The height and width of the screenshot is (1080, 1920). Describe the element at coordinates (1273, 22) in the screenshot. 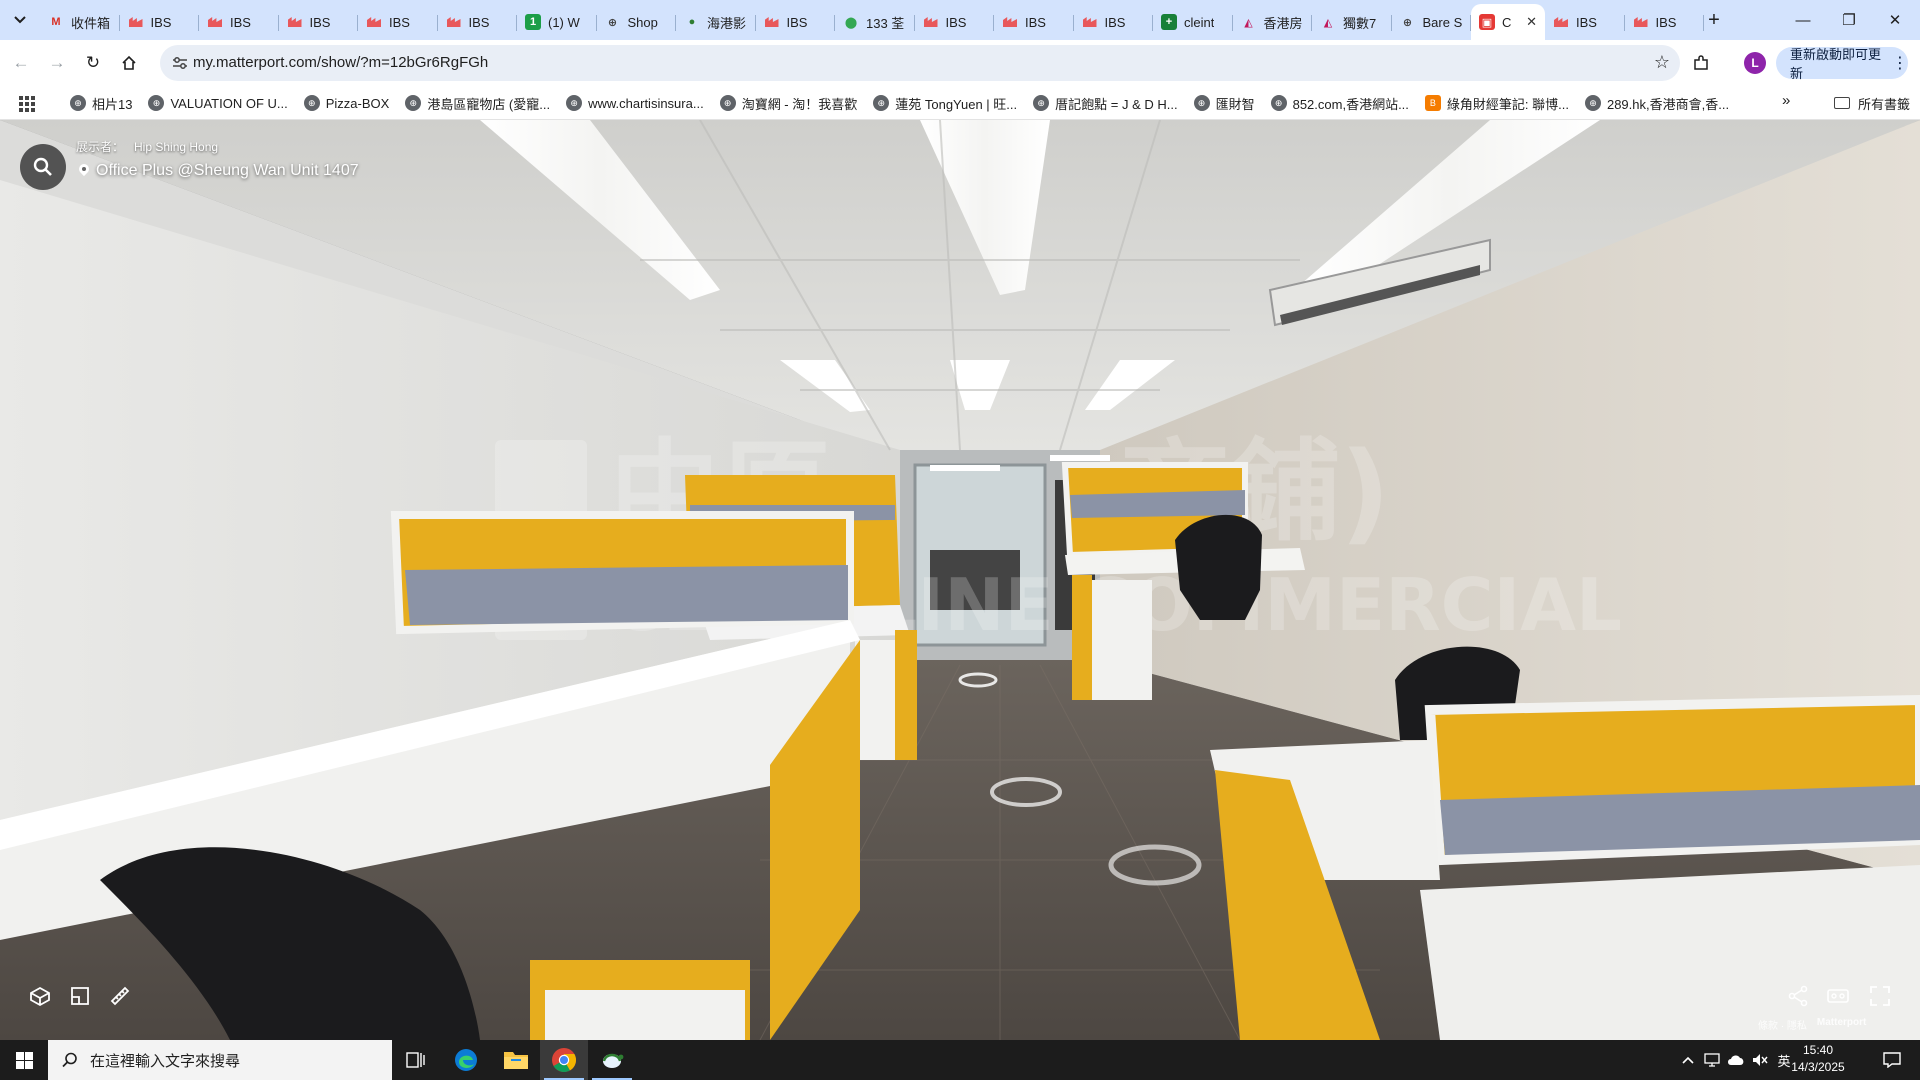

I see `tab: ◭ 香港房` at that location.